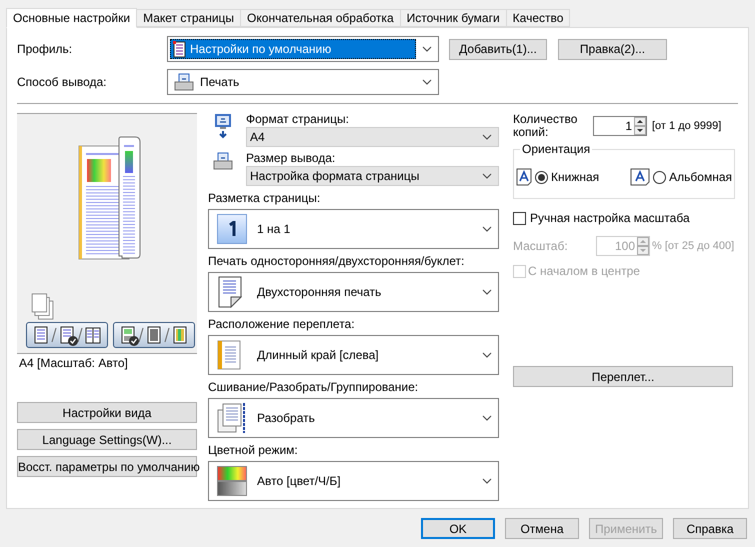  What do you see at coordinates (93, 335) in the screenshot?
I see `booklet-mode-icon` at bounding box center [93, 335].